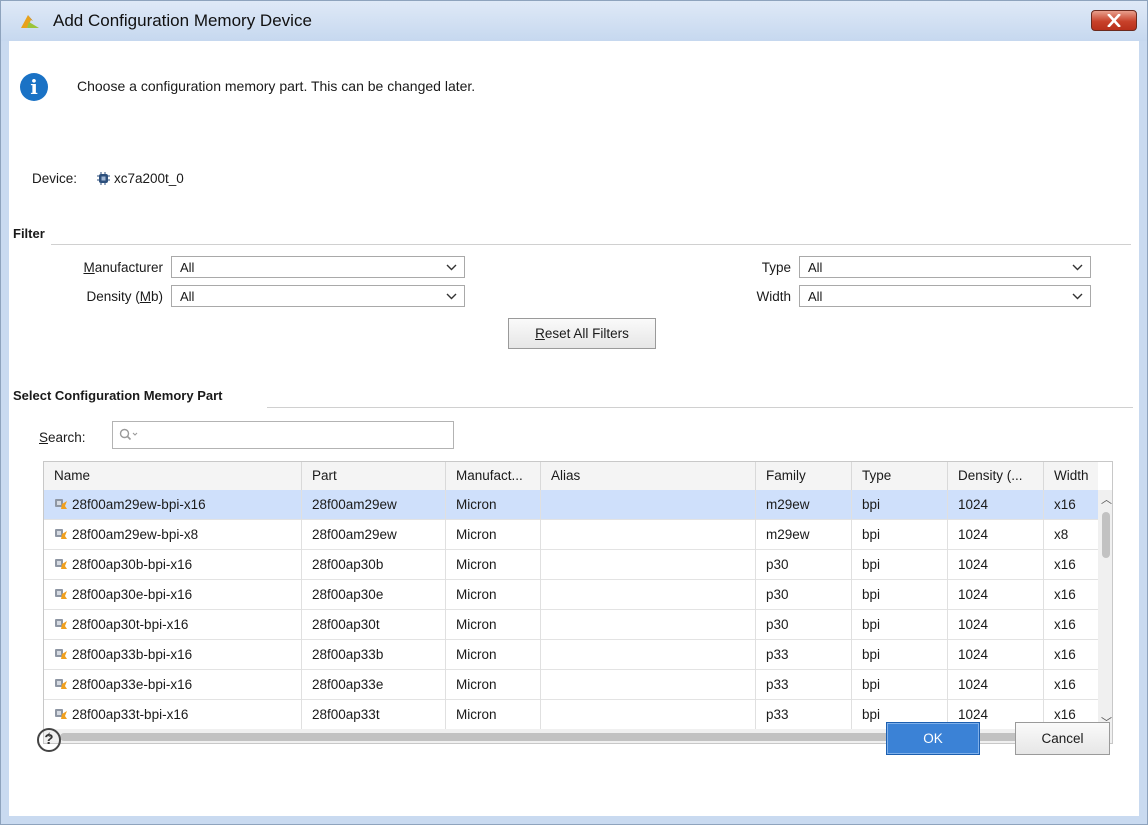  I want to click on cell-name: 28f00am29ew-bpi-x16, so click(173, 505).